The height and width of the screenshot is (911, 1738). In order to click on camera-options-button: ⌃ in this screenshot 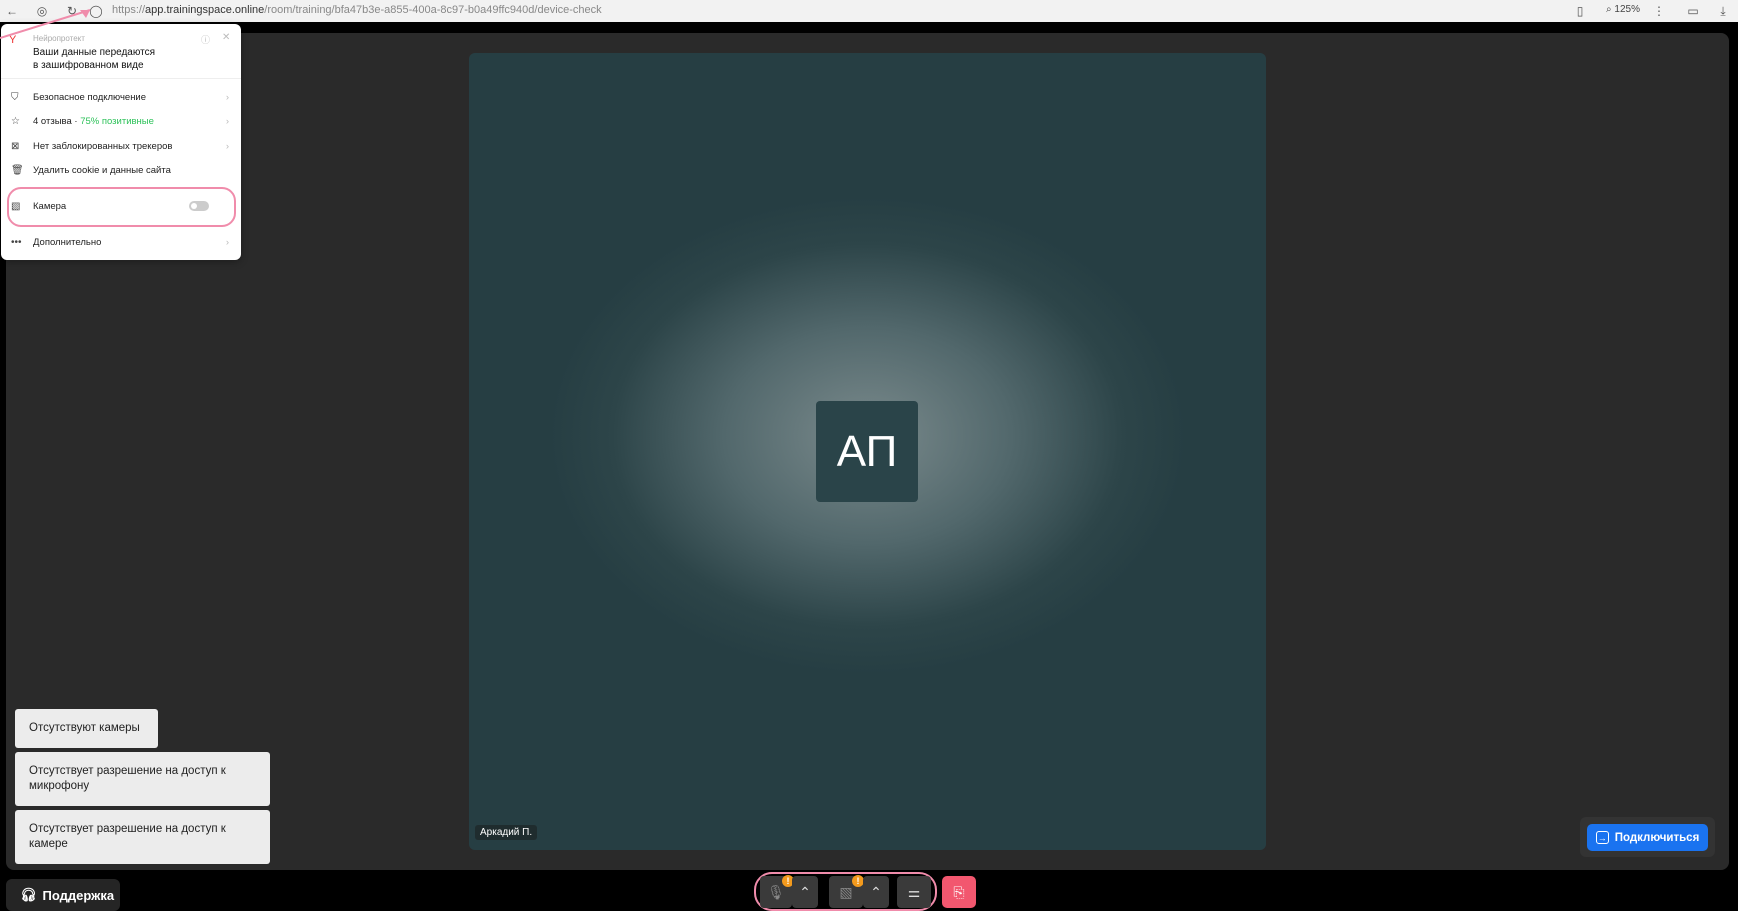, I will do `click(876, 892)`.